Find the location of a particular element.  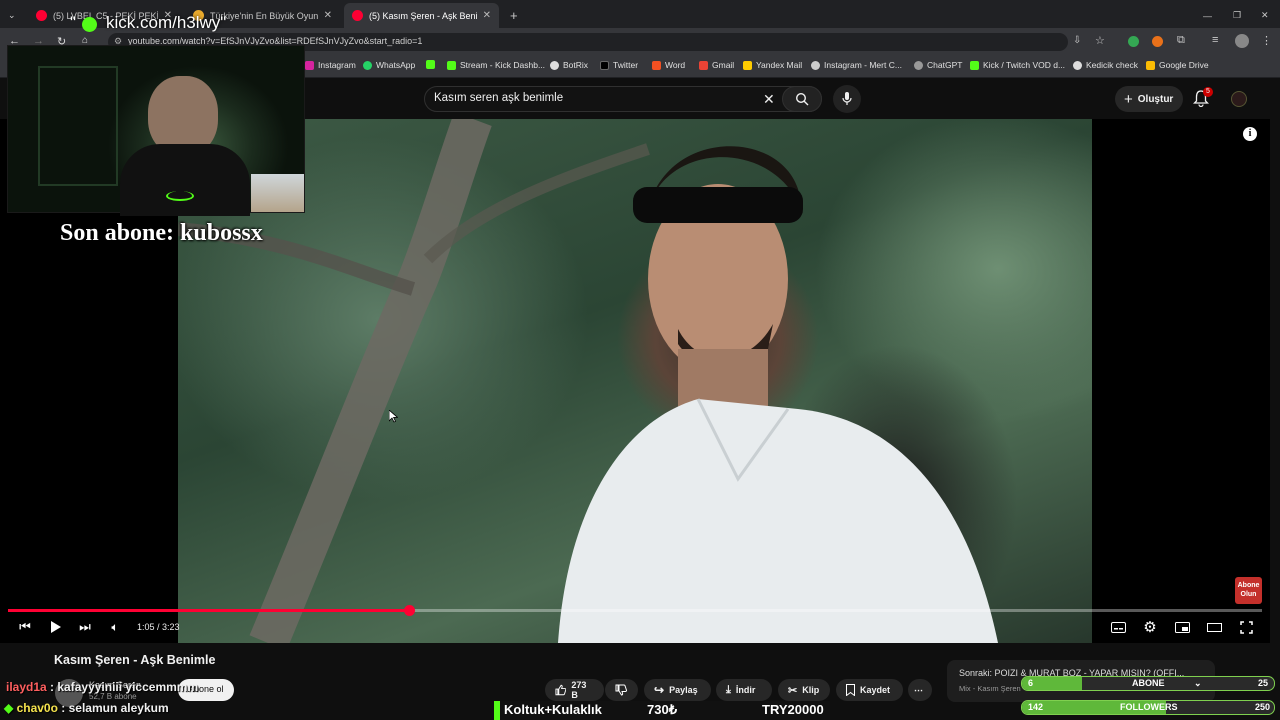

time-display: 1:05 / 3:23 is located at coordinates (158, 627).